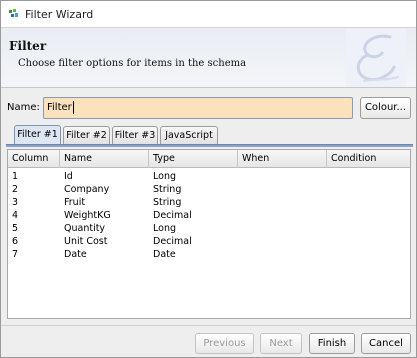 The width and height of the screenshot is (417, 358). Describe the element at coordinates (193, 159) in the screenshot. I see `column-header-type: Type` at that location.